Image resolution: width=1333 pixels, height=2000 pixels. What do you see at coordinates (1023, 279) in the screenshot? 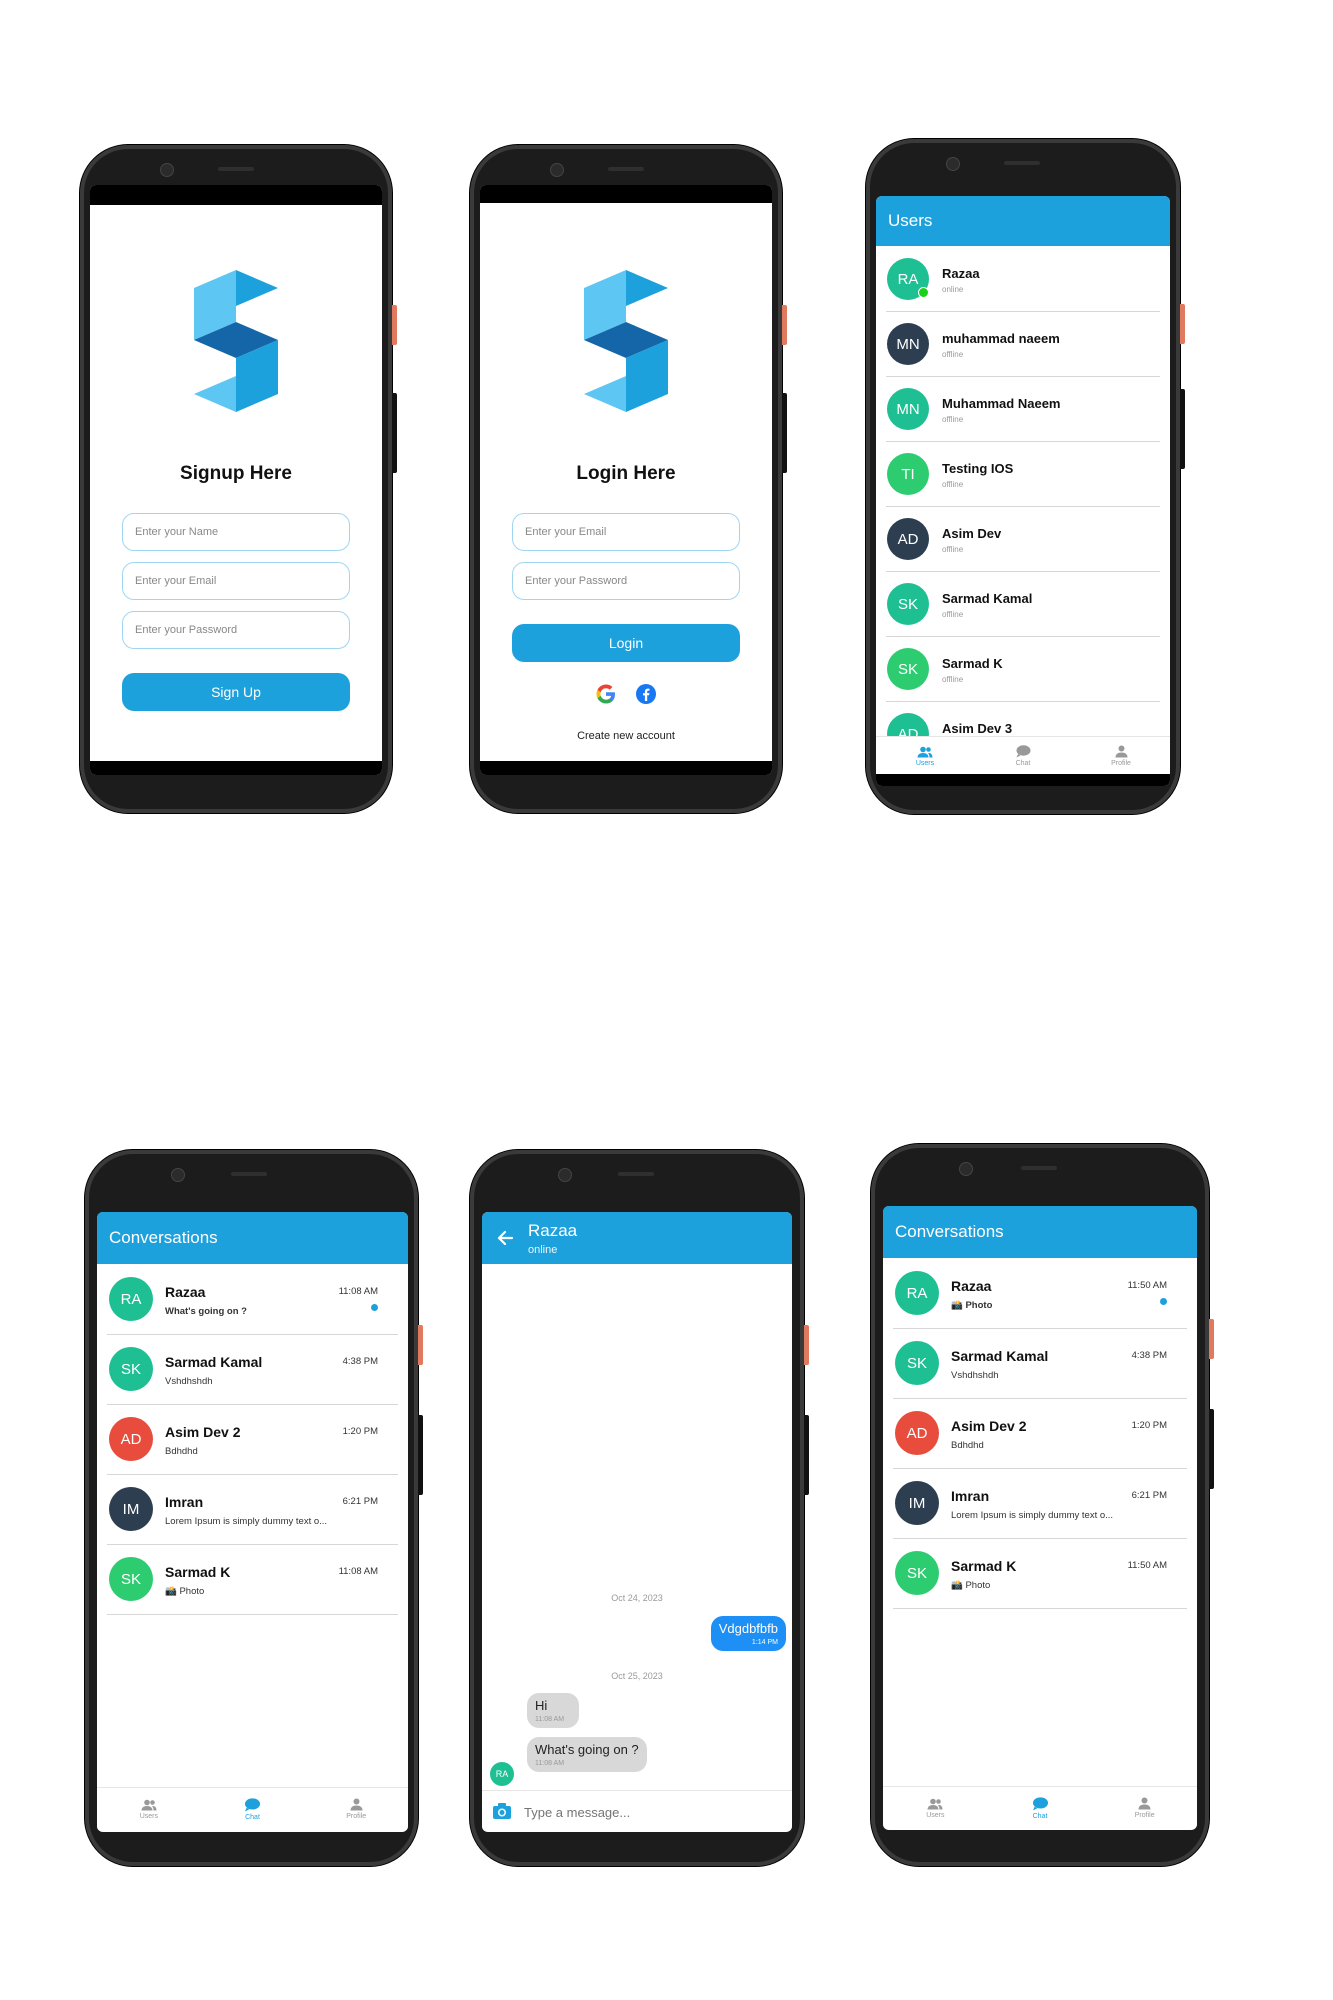
I see `list-item: RA Razaa online` at bounding box center [1023, 279].